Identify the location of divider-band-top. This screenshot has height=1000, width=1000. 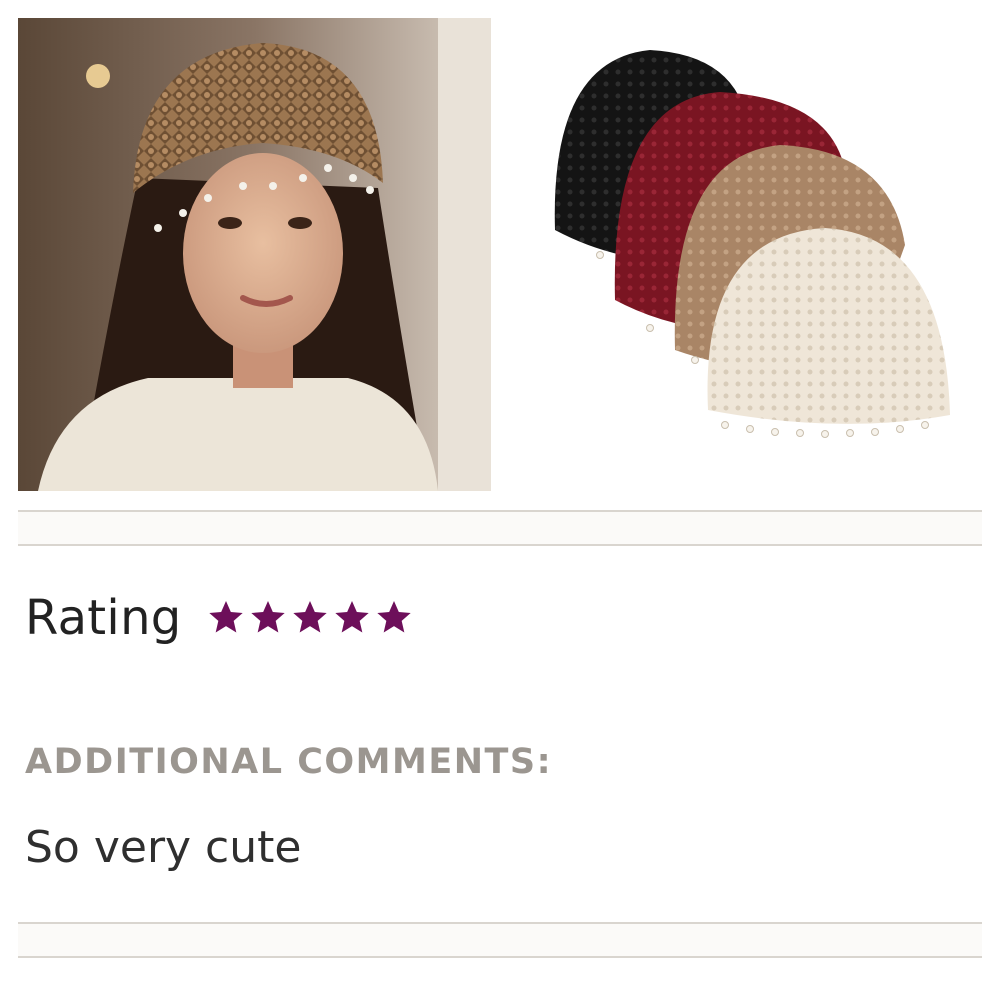
(500, 528).